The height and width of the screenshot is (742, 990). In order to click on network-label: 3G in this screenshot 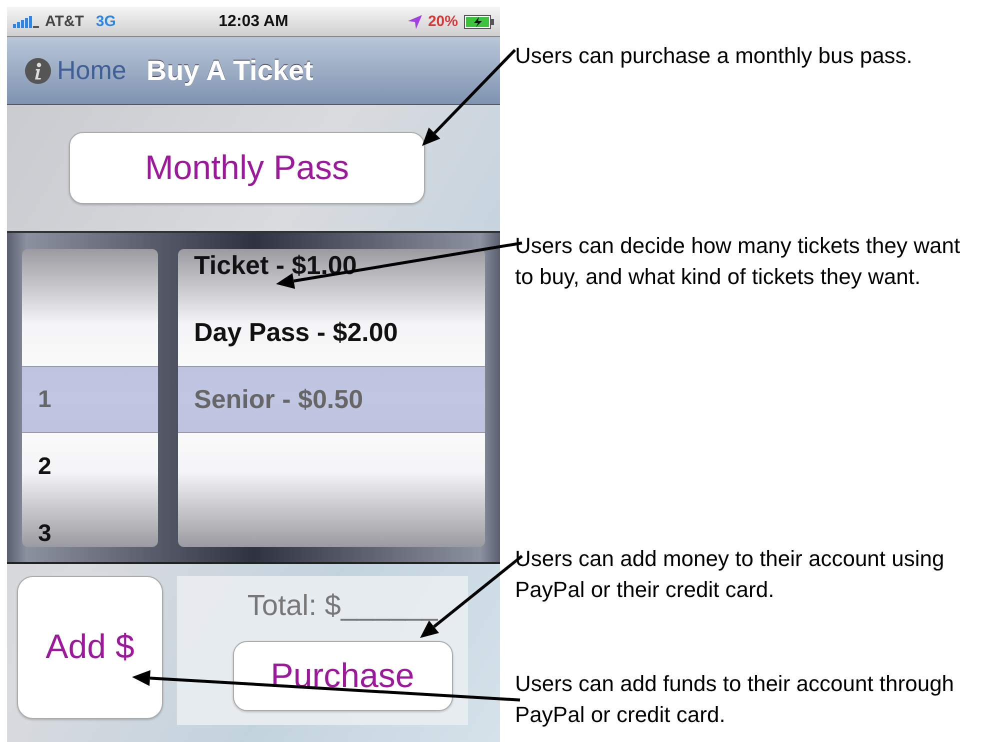, I will do `click(106, 21)`.